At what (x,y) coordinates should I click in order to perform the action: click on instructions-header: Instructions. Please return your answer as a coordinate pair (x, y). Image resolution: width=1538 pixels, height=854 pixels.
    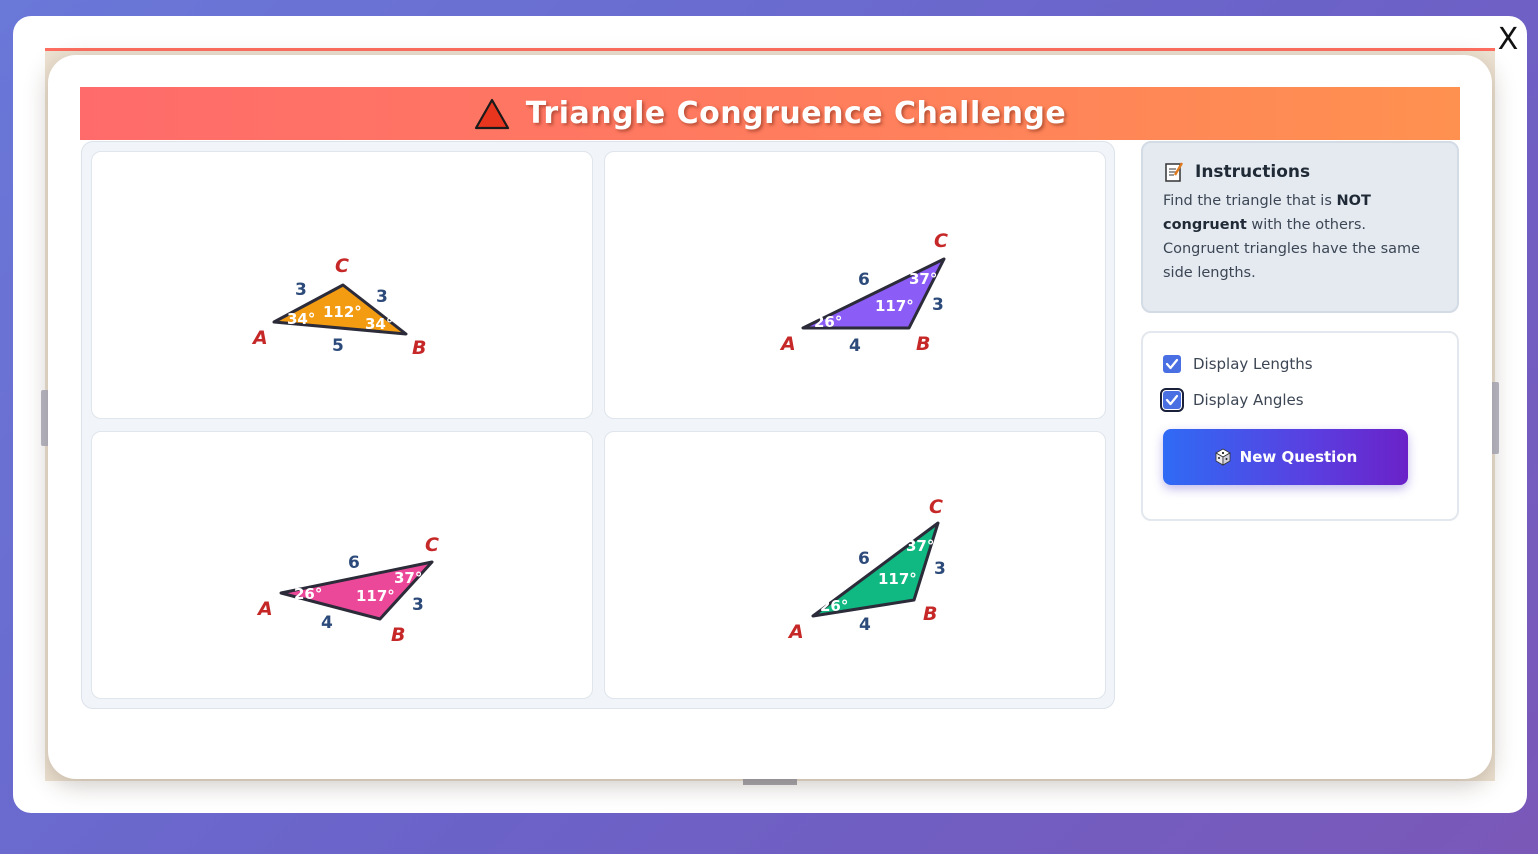
    Looking at the image, I should click on (1300, 172).